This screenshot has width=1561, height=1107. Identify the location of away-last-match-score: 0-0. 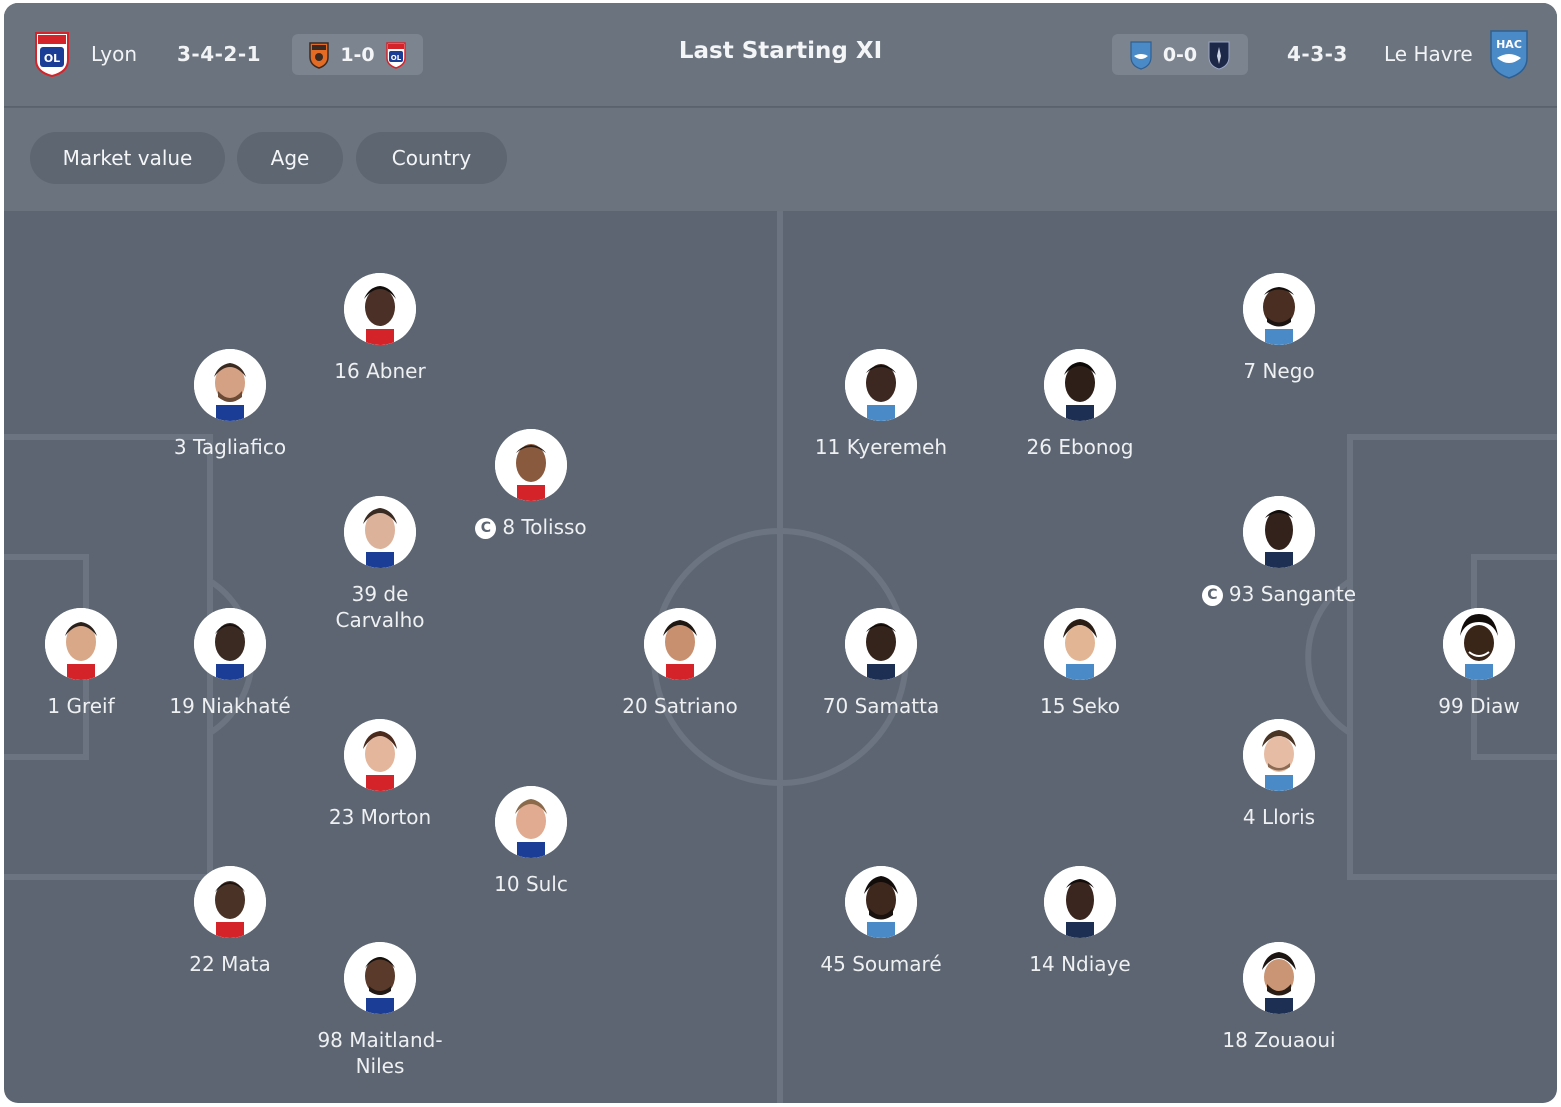
(1180, 54).